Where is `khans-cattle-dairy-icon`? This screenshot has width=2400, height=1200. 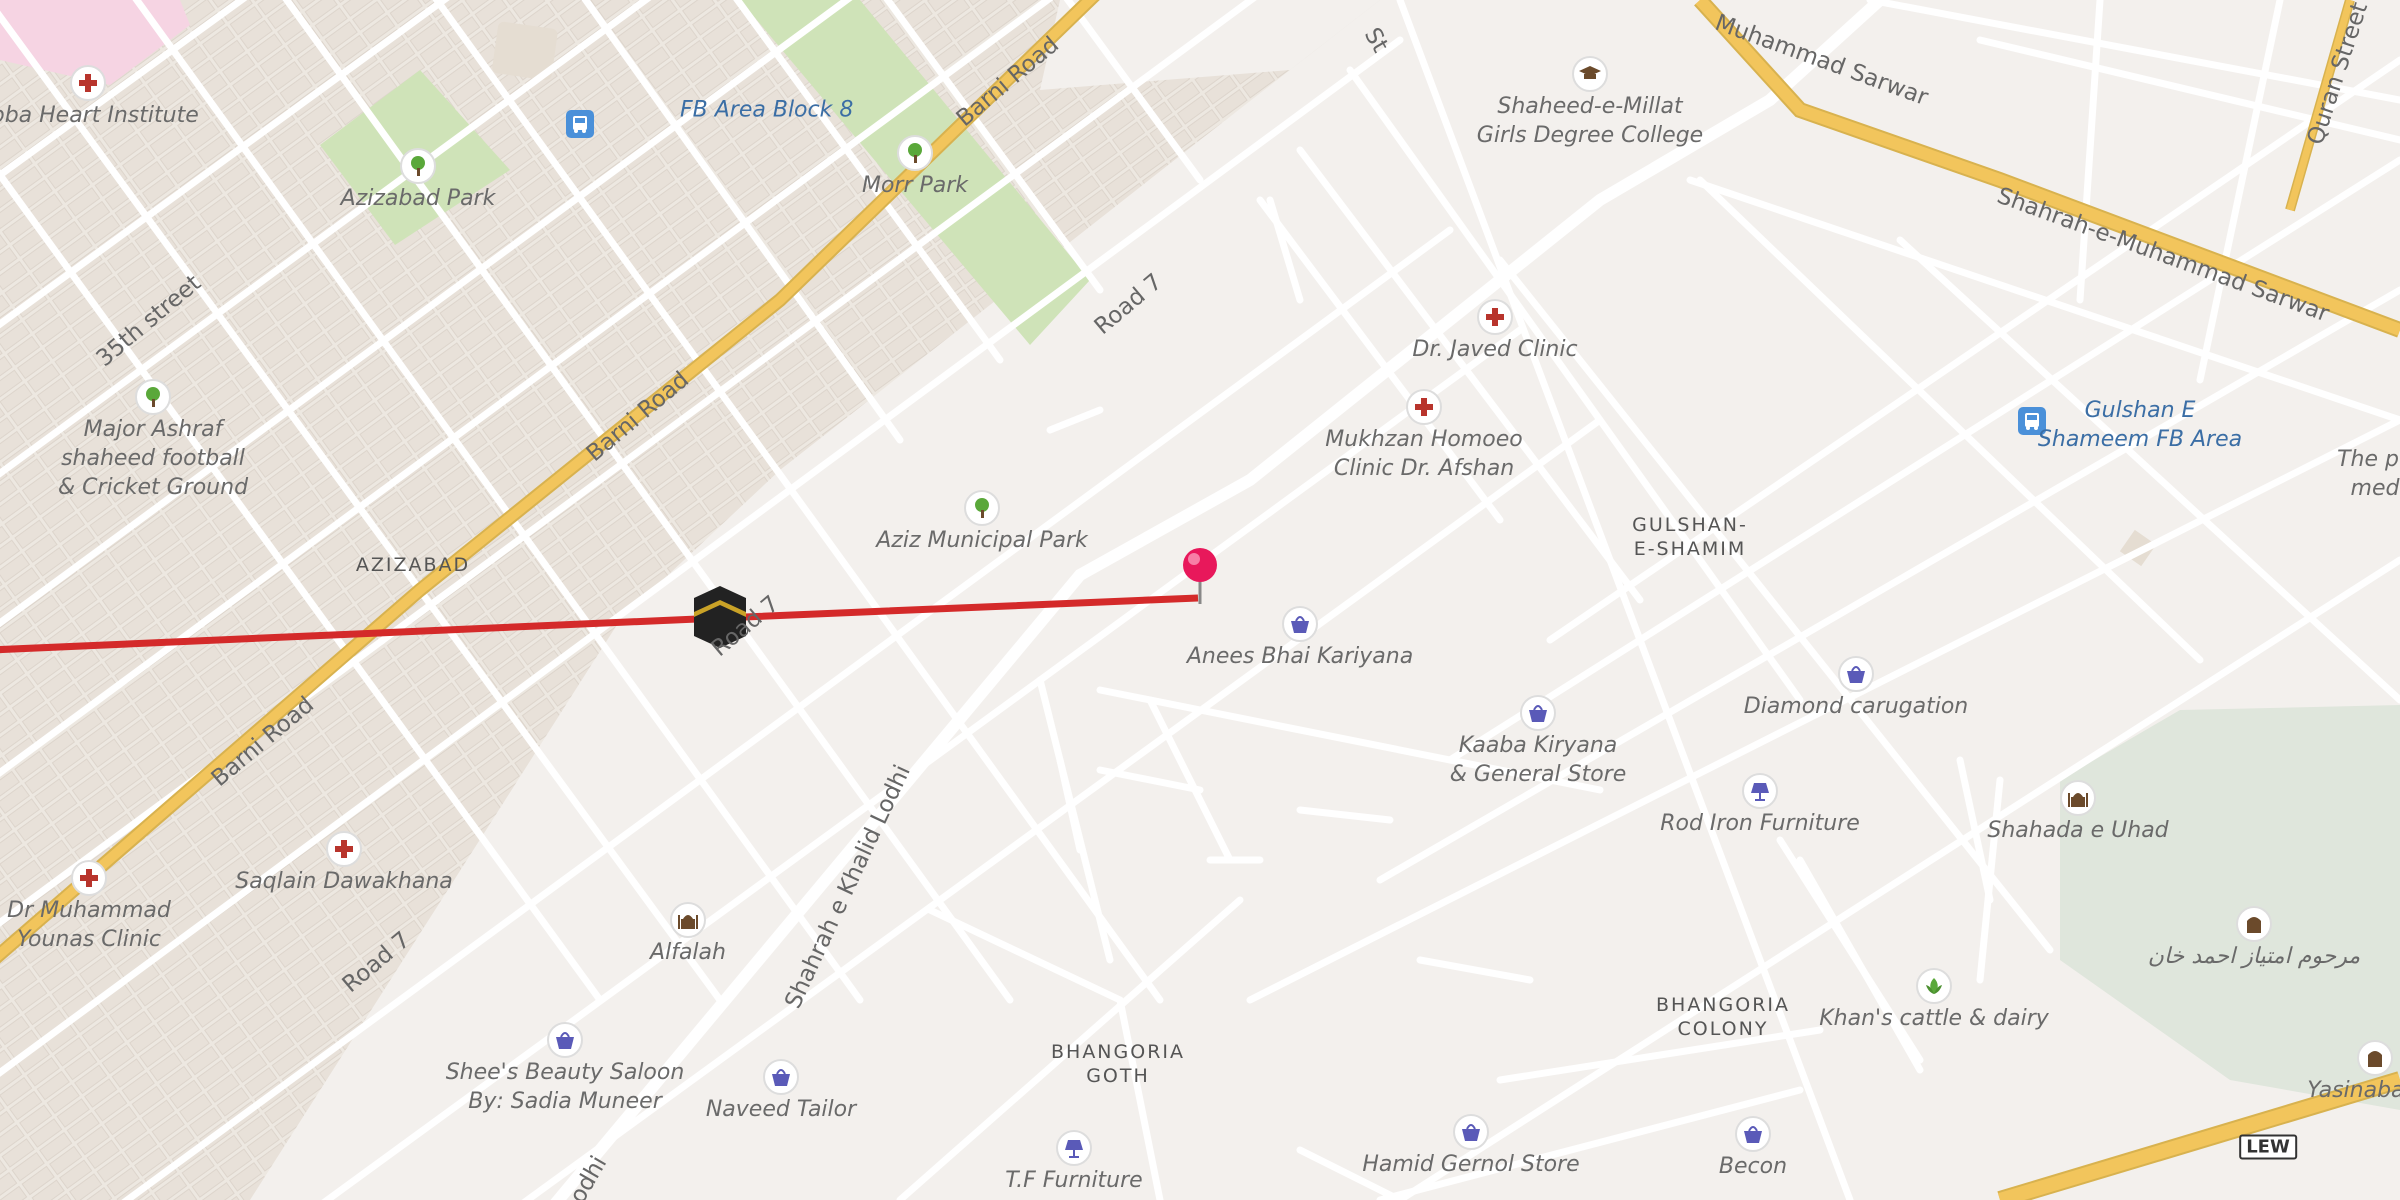
khans-cattle-dairy-icon is located at coordinates (1934, 986).